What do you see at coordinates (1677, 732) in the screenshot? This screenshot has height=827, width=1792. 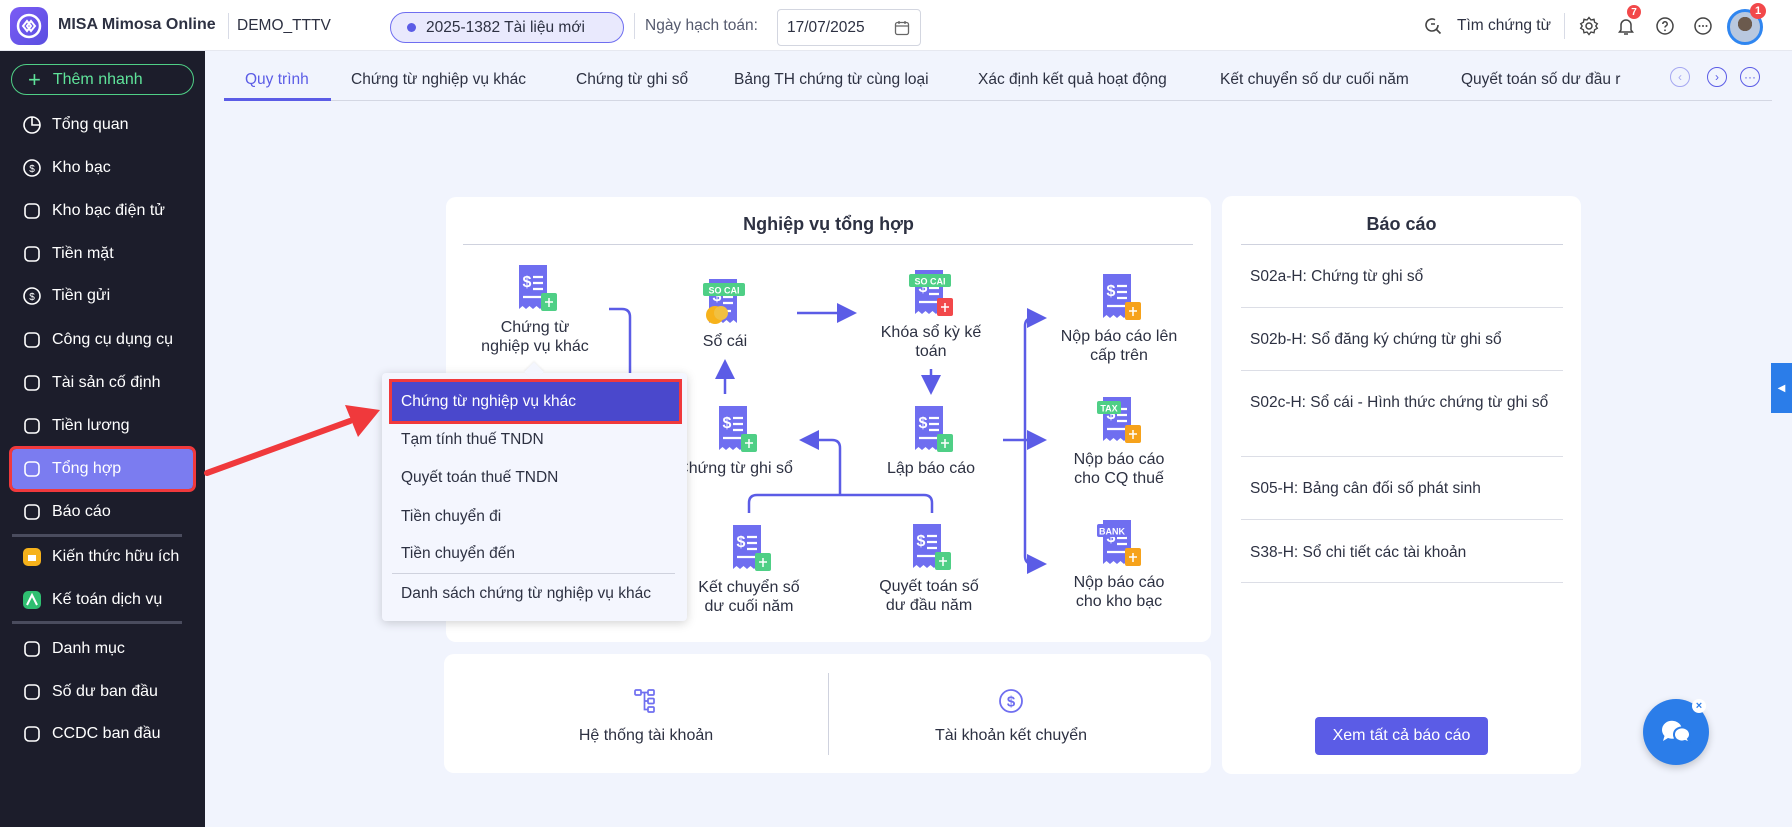 I see `chat-bubbles-icon` at bounding box center [1677, 732].